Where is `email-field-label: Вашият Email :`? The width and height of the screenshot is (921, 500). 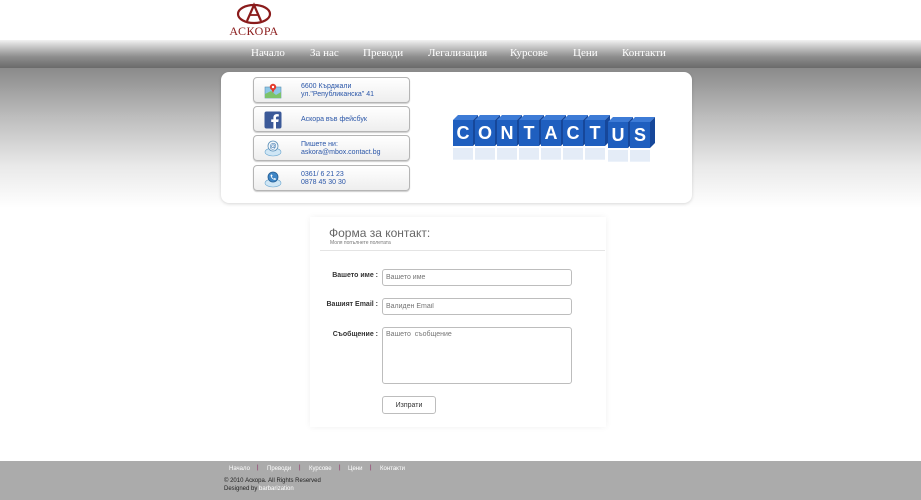
email-field-label: Вашият Email : is located at coordinates (352, 304).